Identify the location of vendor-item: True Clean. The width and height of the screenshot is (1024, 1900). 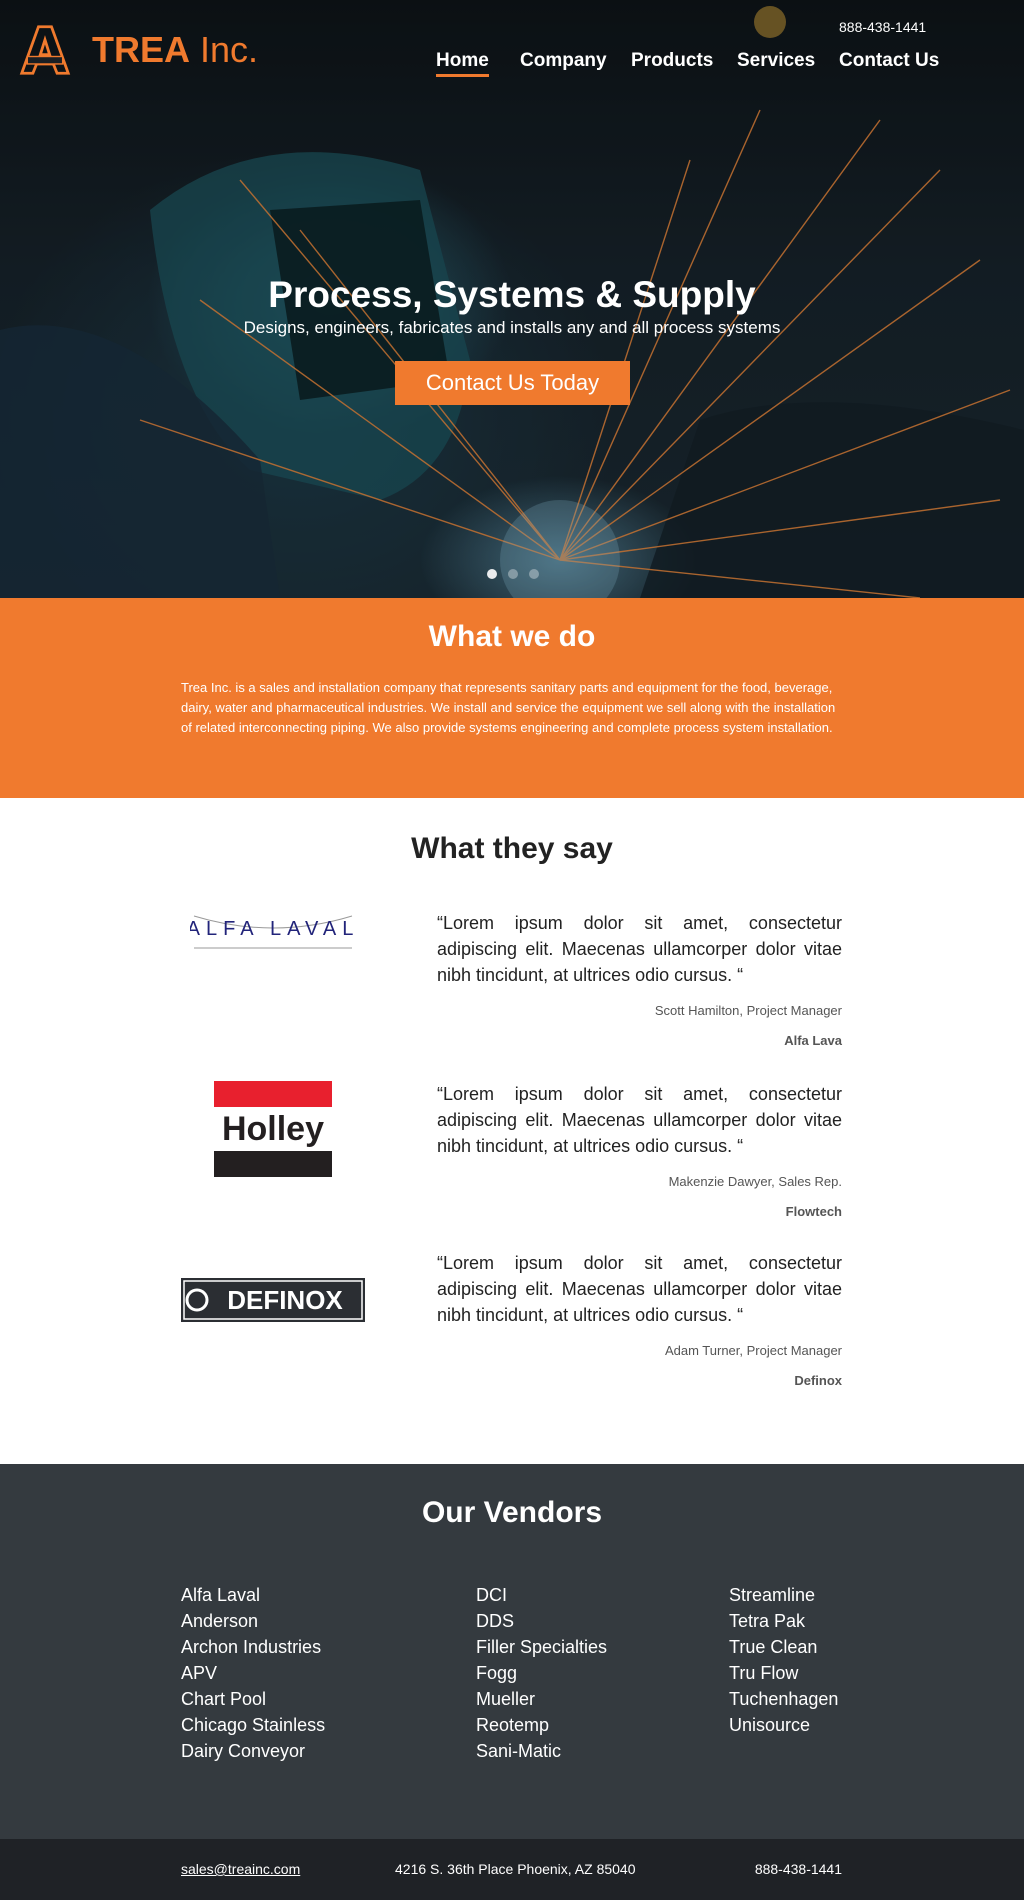
(773, 1647).